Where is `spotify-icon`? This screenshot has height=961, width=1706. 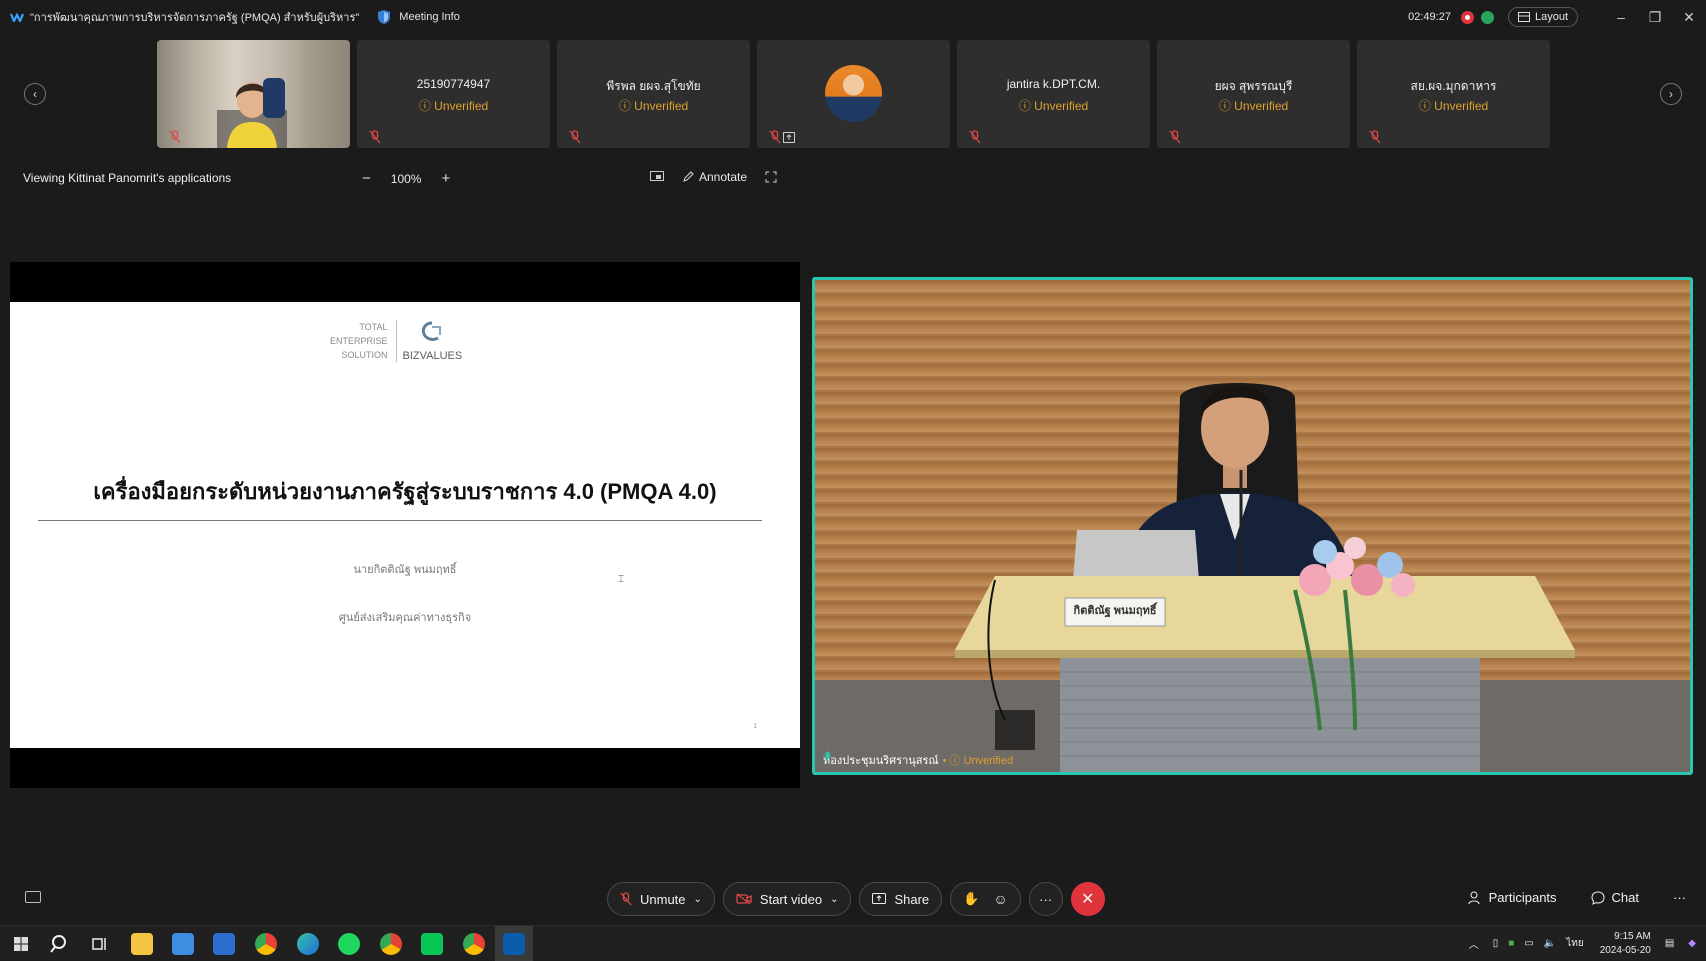 spotify-icon is located at coordinates (349, 944).